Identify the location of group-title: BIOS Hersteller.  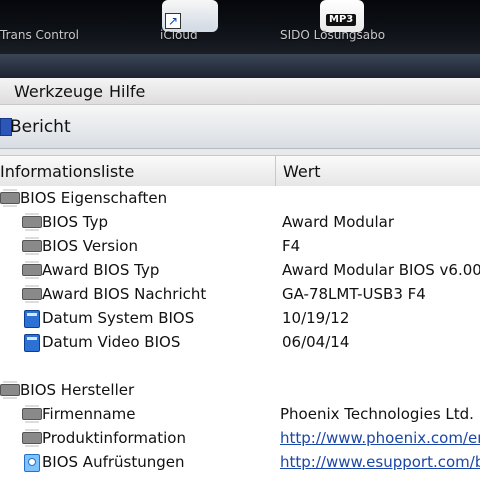
(77, 390).